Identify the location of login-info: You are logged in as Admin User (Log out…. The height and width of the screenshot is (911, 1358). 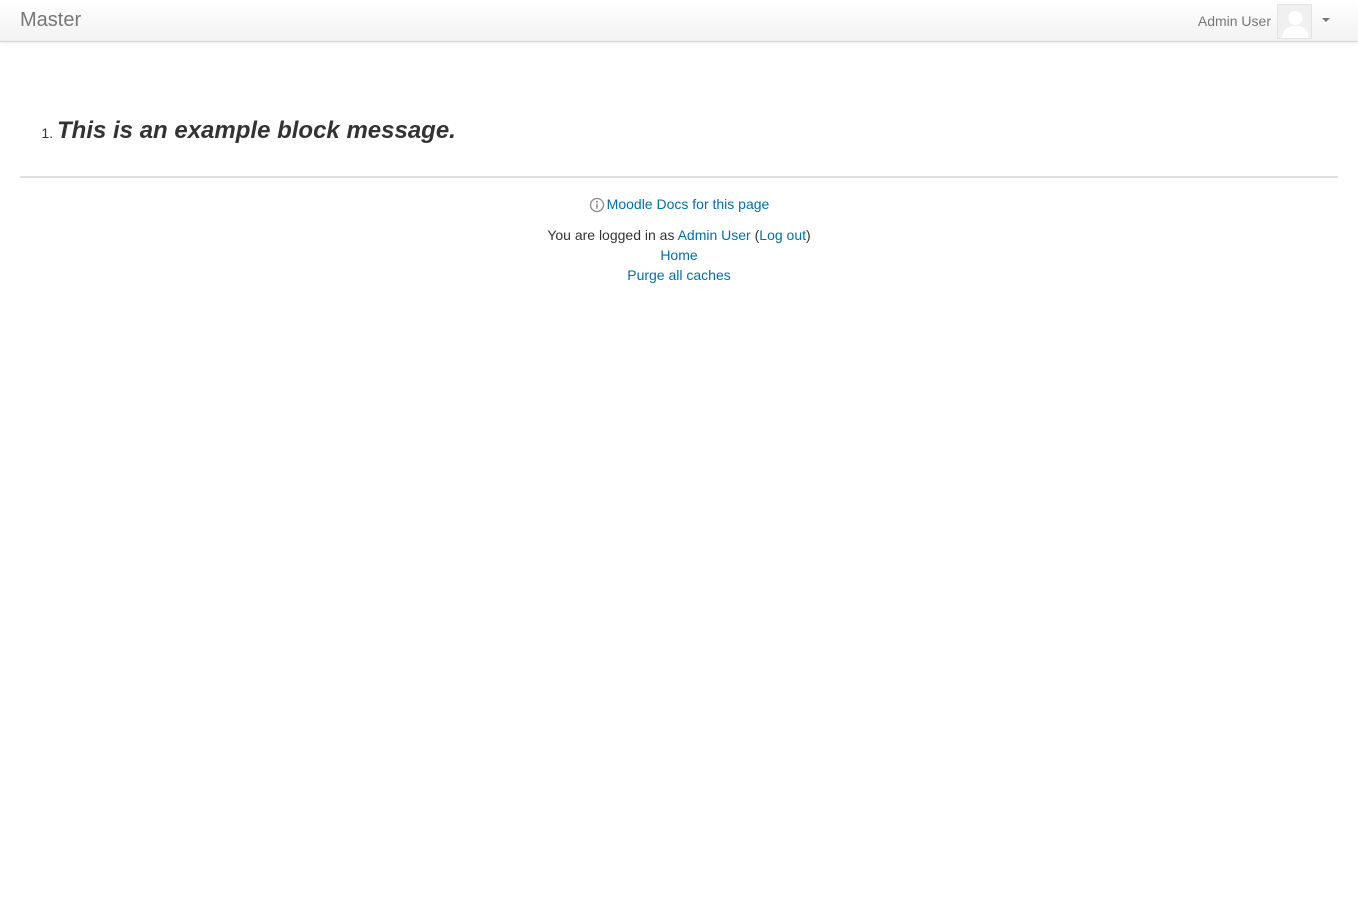
(679, 235).